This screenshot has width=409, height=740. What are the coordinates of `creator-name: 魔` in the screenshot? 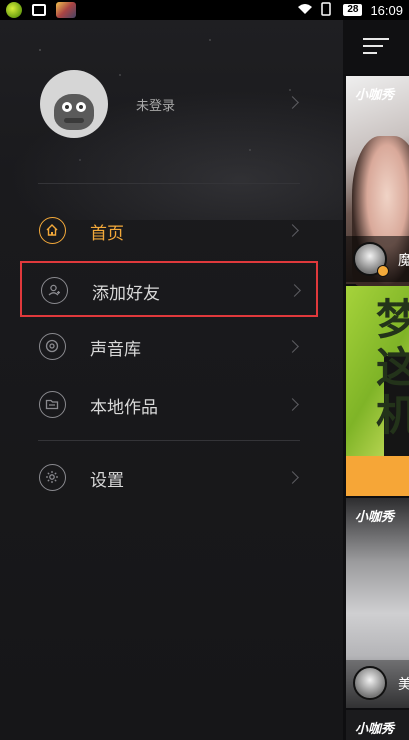 It's located at (403, 261).